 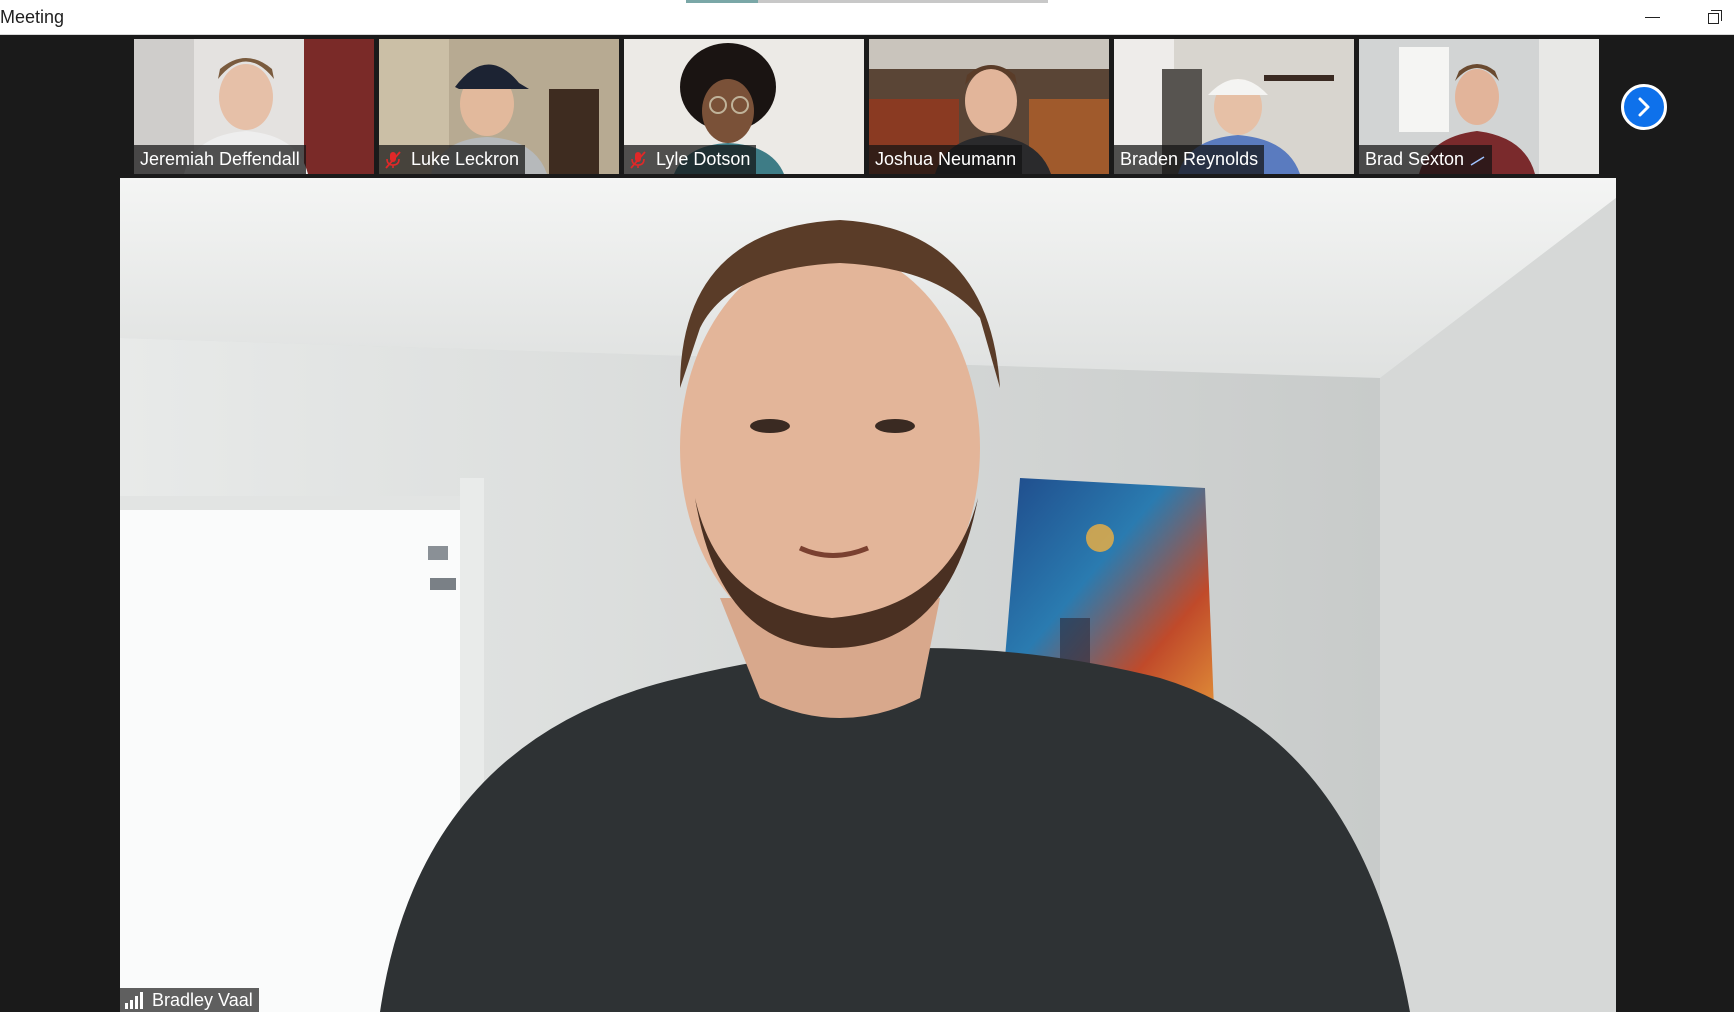 What do you see at coordinates (744, 106) in the screenshot?
I see `participant-tile: Lyle Dotson` at bounding box center [744, 106].